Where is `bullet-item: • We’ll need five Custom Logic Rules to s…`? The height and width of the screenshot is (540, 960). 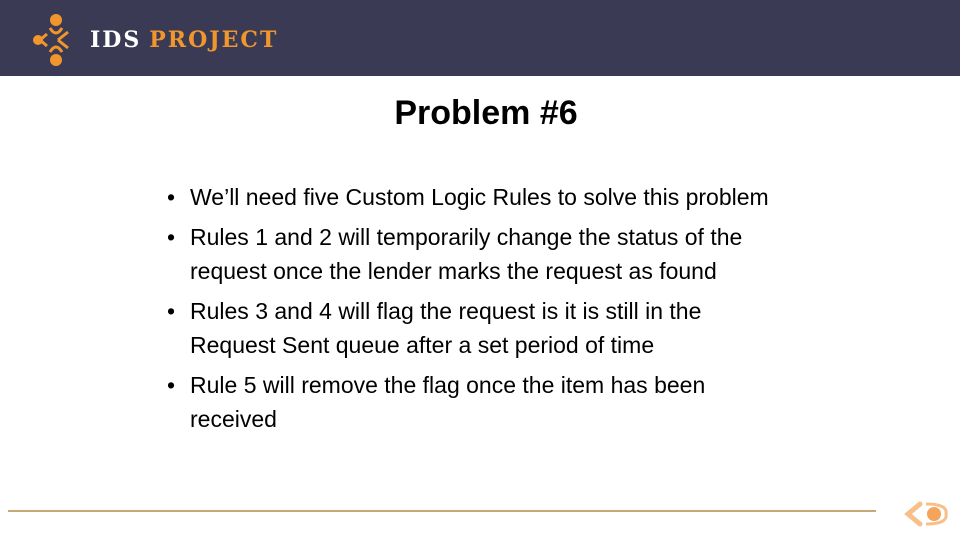
bullet-item: • We’ll need five Custom Logic Rules to s… is located at coordinates (473, 197).